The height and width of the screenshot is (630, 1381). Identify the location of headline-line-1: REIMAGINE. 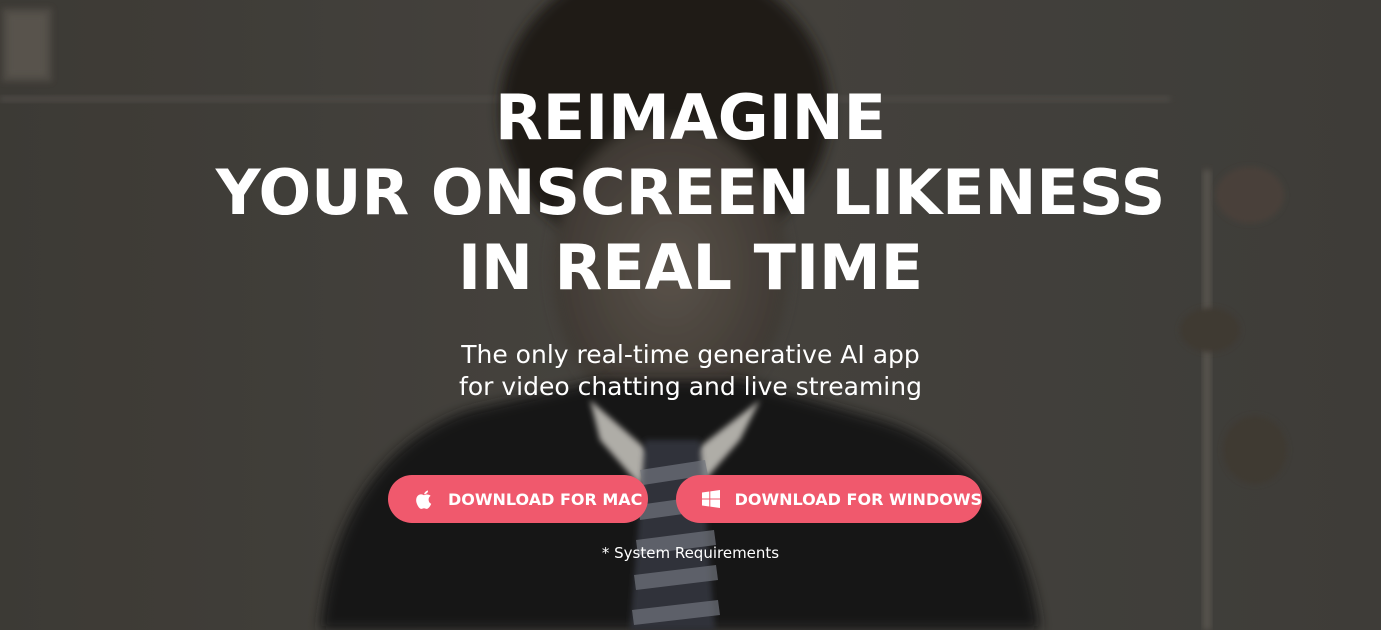
(690, 117).